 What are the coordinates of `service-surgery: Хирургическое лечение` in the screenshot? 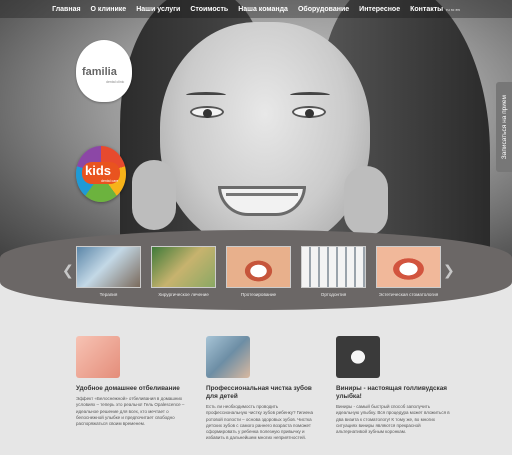 It's located at (183, 271).